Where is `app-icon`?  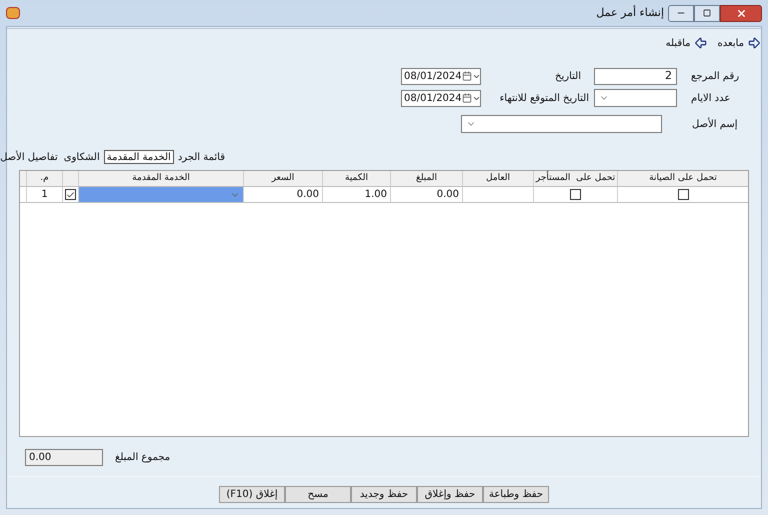 app-icon is located at coordinates (13, 13).